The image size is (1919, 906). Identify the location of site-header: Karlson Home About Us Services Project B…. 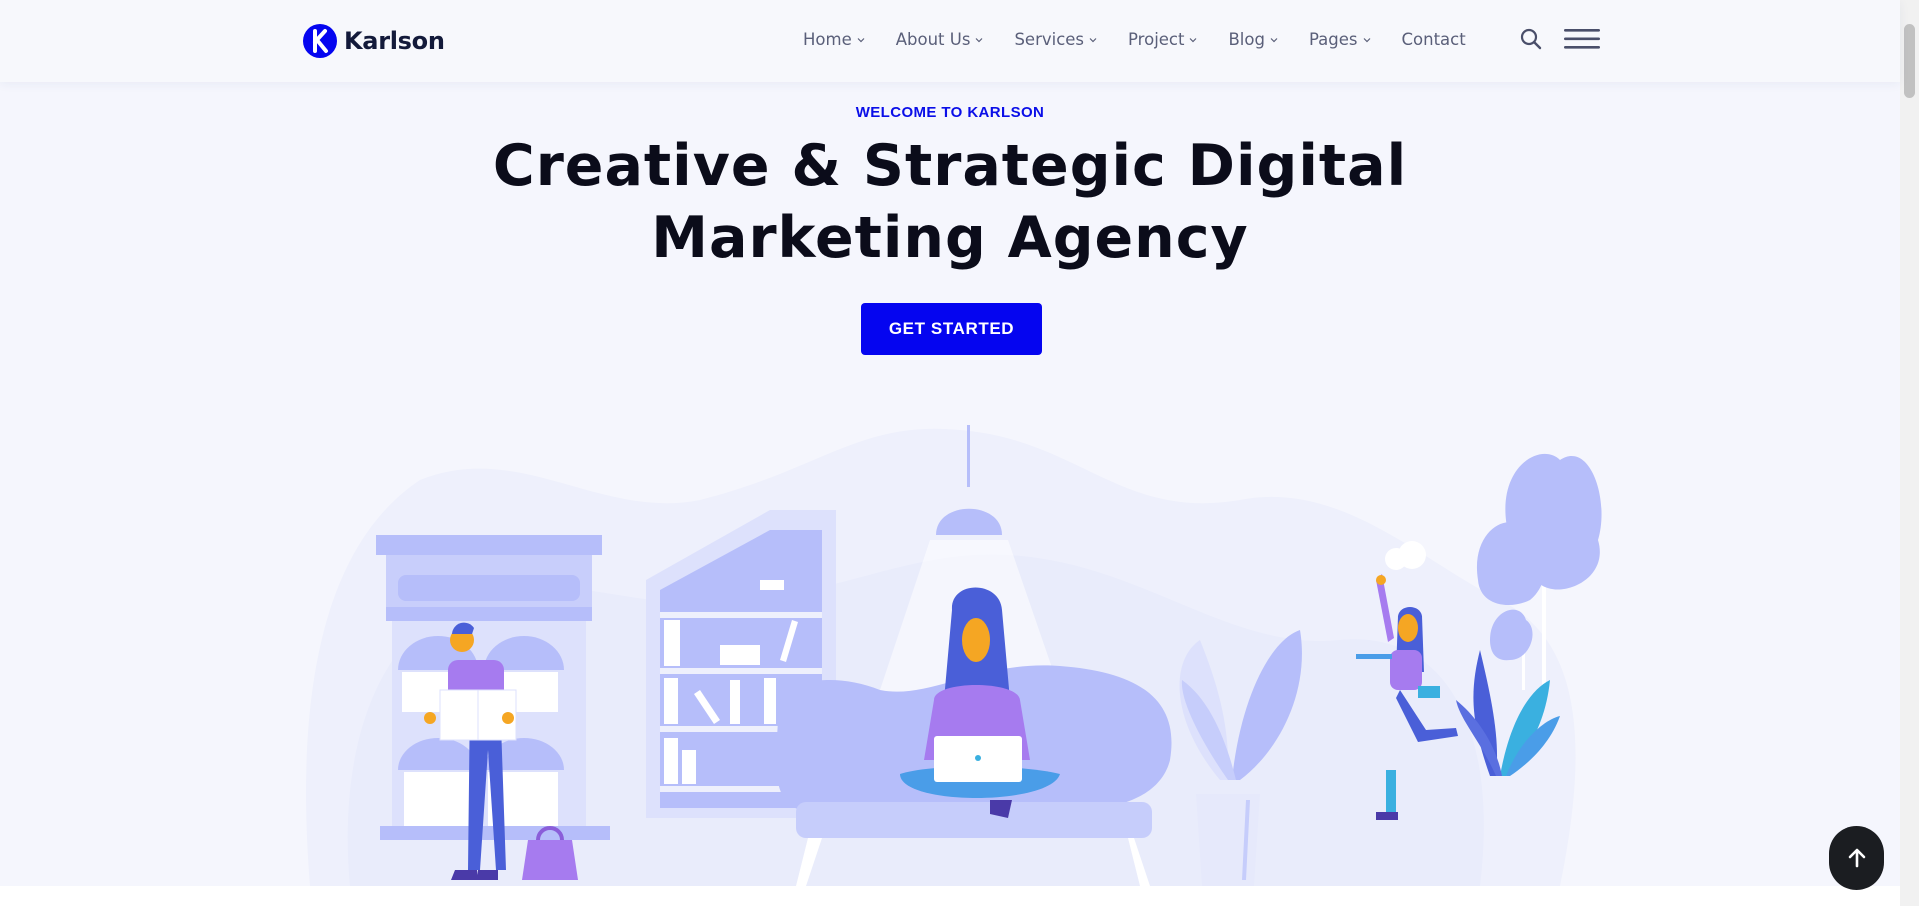
(950, 41).